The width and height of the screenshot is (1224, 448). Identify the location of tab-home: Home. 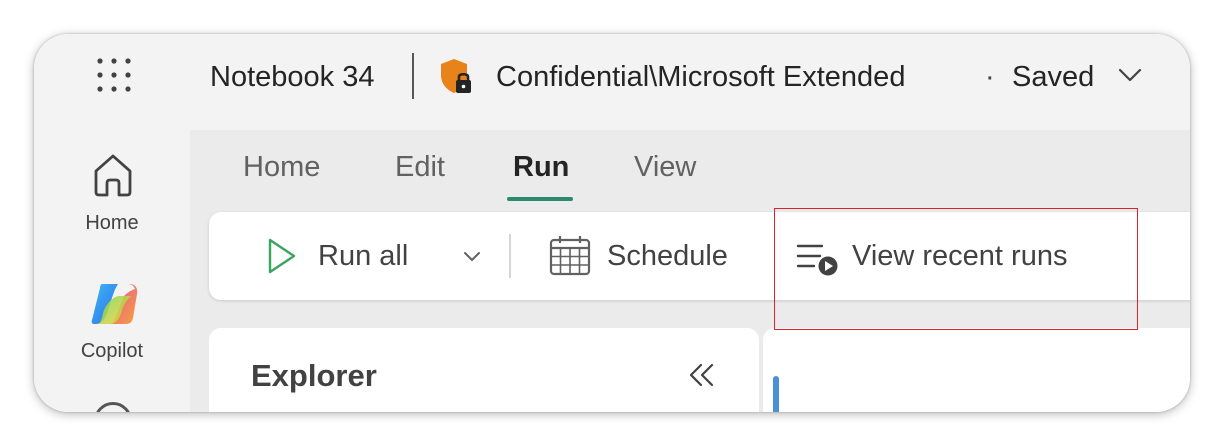
(281, 167).